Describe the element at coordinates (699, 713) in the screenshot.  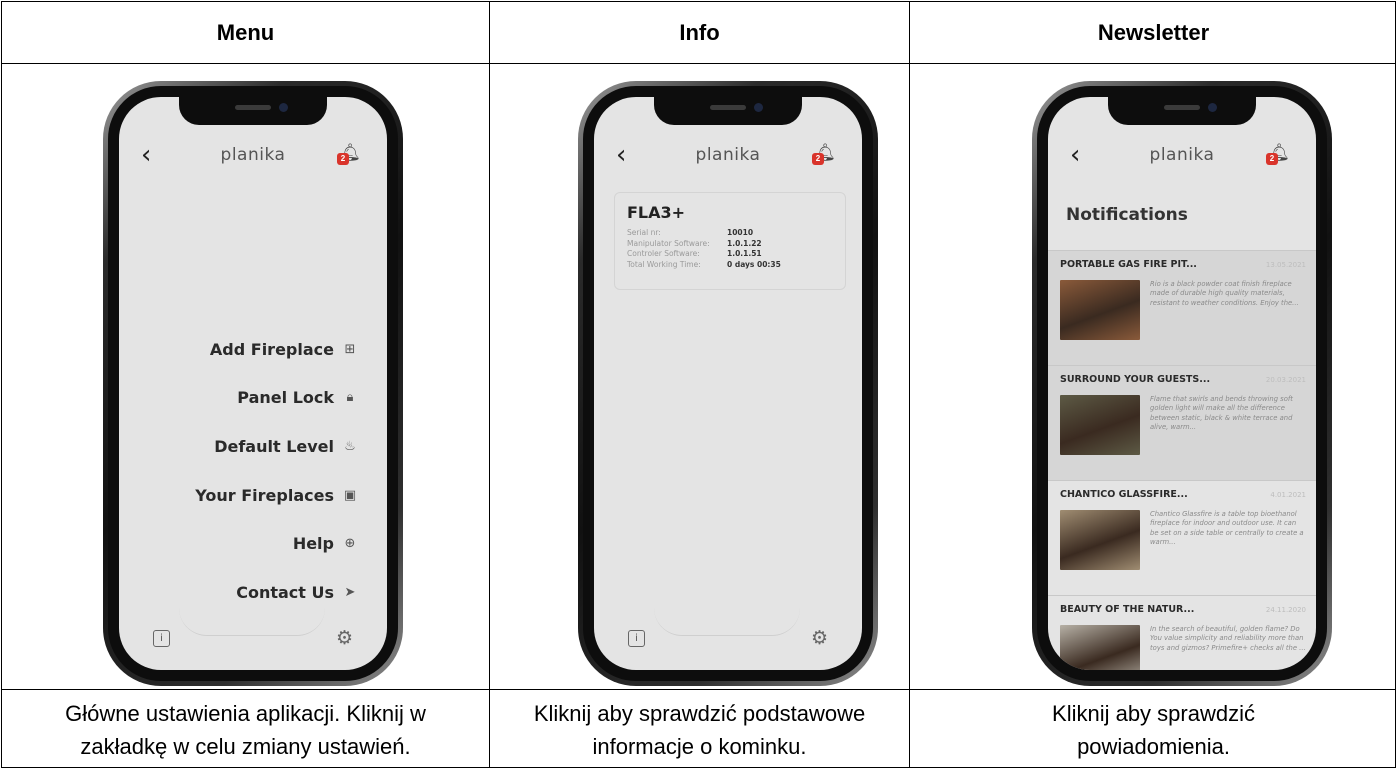
I see `caption-line: Kliknij aby sprawdzić podstawowe` at that location.